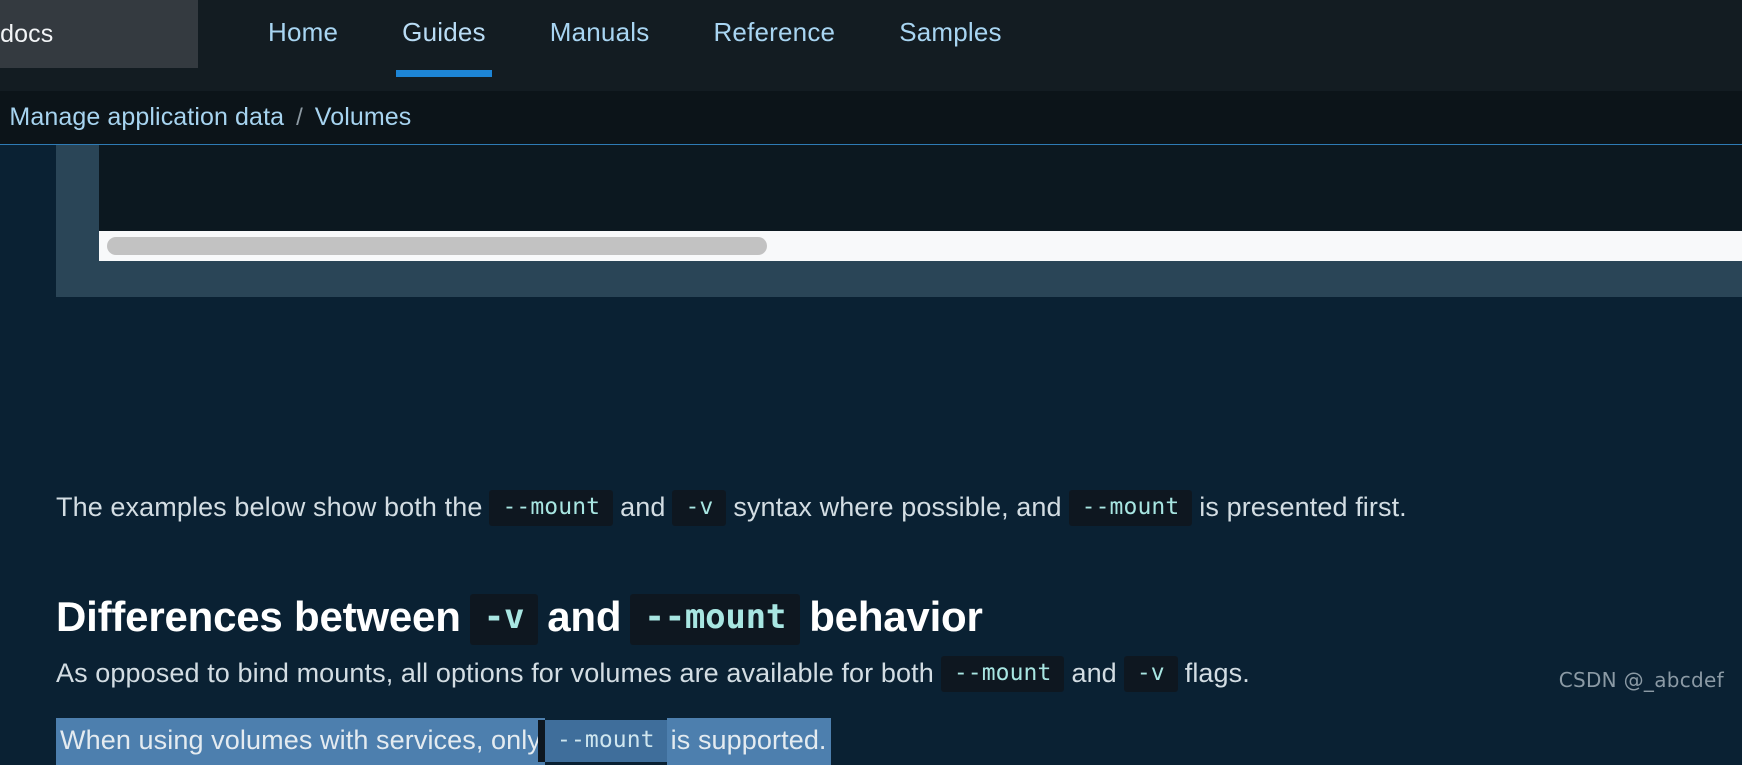 This screenshot has height=765, width=1742. I want to click on breadcrumb-item-2: Manage application data, so click(146, 117).